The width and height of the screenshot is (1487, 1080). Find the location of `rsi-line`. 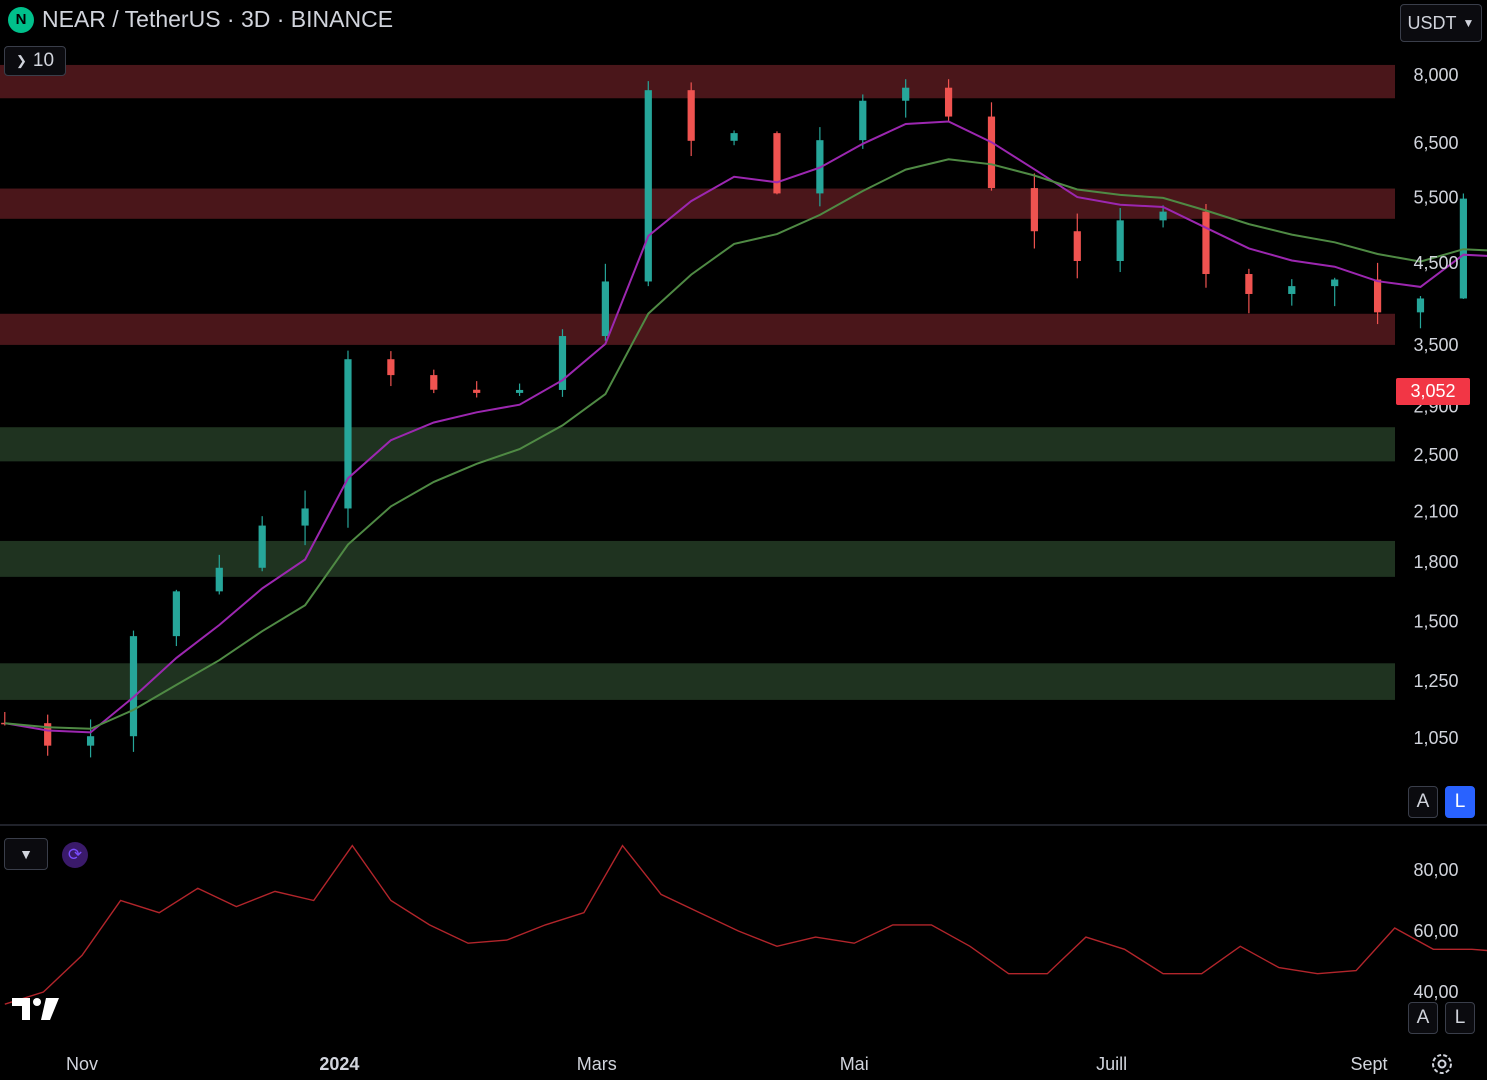

rsi-line is located at coordinates (745, 924).